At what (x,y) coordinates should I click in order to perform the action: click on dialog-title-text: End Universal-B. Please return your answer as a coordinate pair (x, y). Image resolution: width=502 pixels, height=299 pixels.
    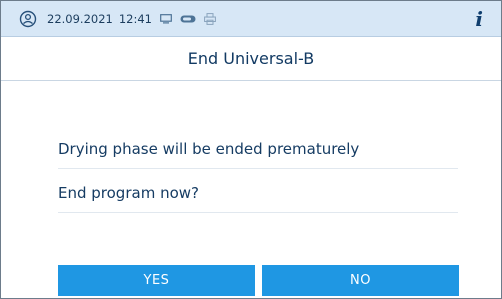
    Looking at the image, I should click on (251, 58).